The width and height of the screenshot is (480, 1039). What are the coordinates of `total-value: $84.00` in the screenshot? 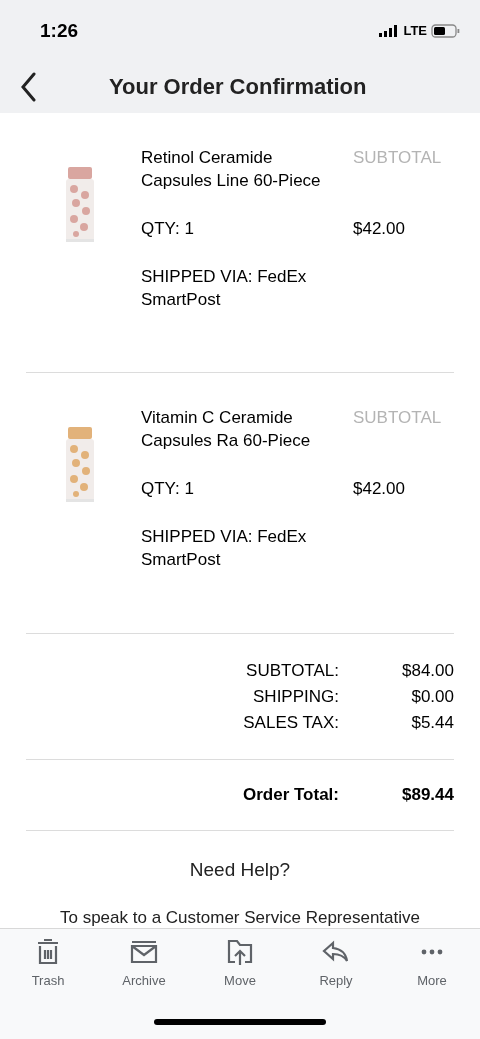 It's located at (427, 670).